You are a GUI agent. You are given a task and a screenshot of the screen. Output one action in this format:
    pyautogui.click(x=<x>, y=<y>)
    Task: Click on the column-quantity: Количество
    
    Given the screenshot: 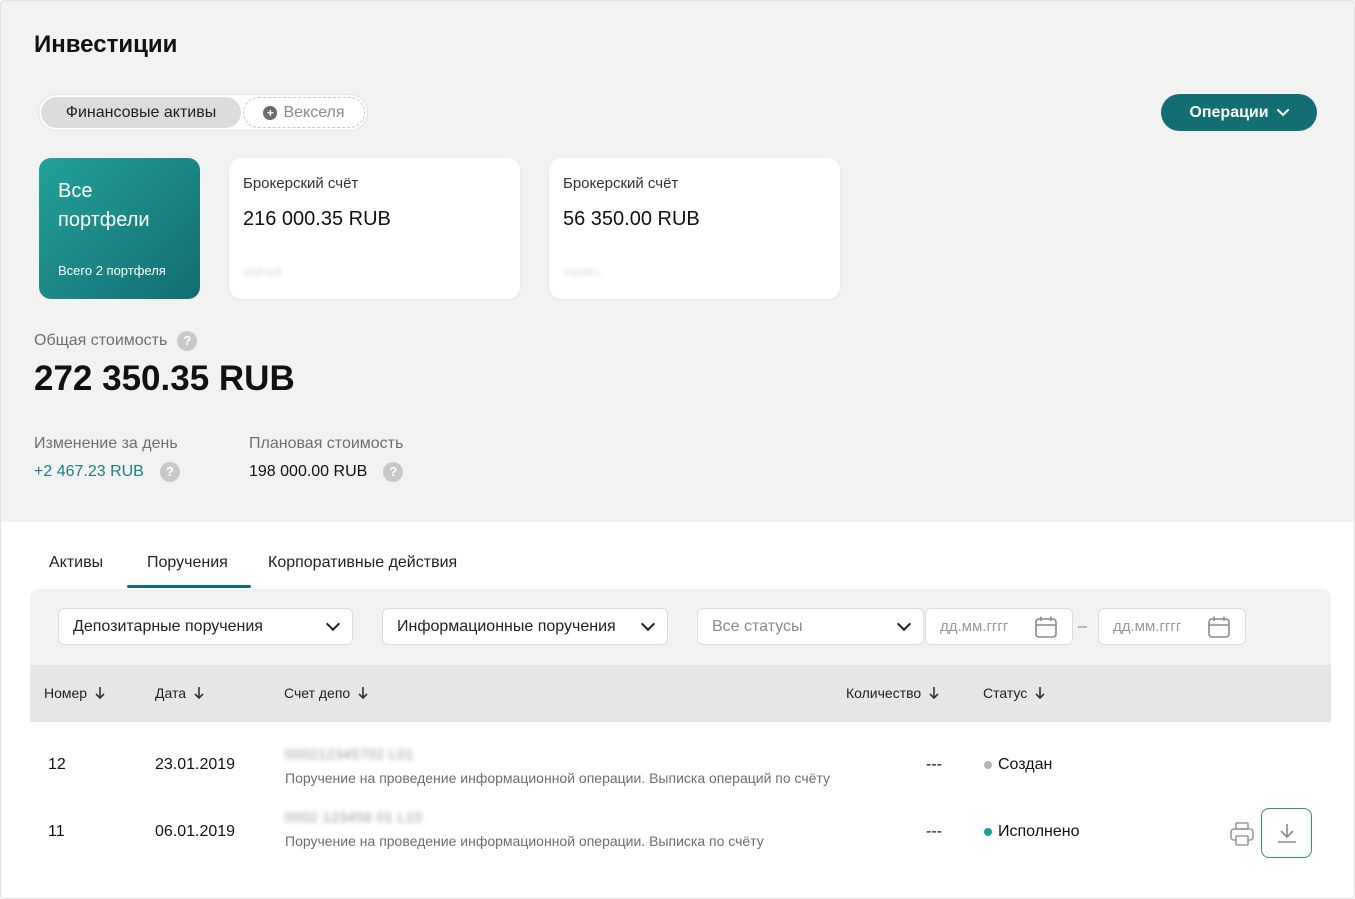 What is the action you would take?
    pyautogui.click(x=892, y=693)
    